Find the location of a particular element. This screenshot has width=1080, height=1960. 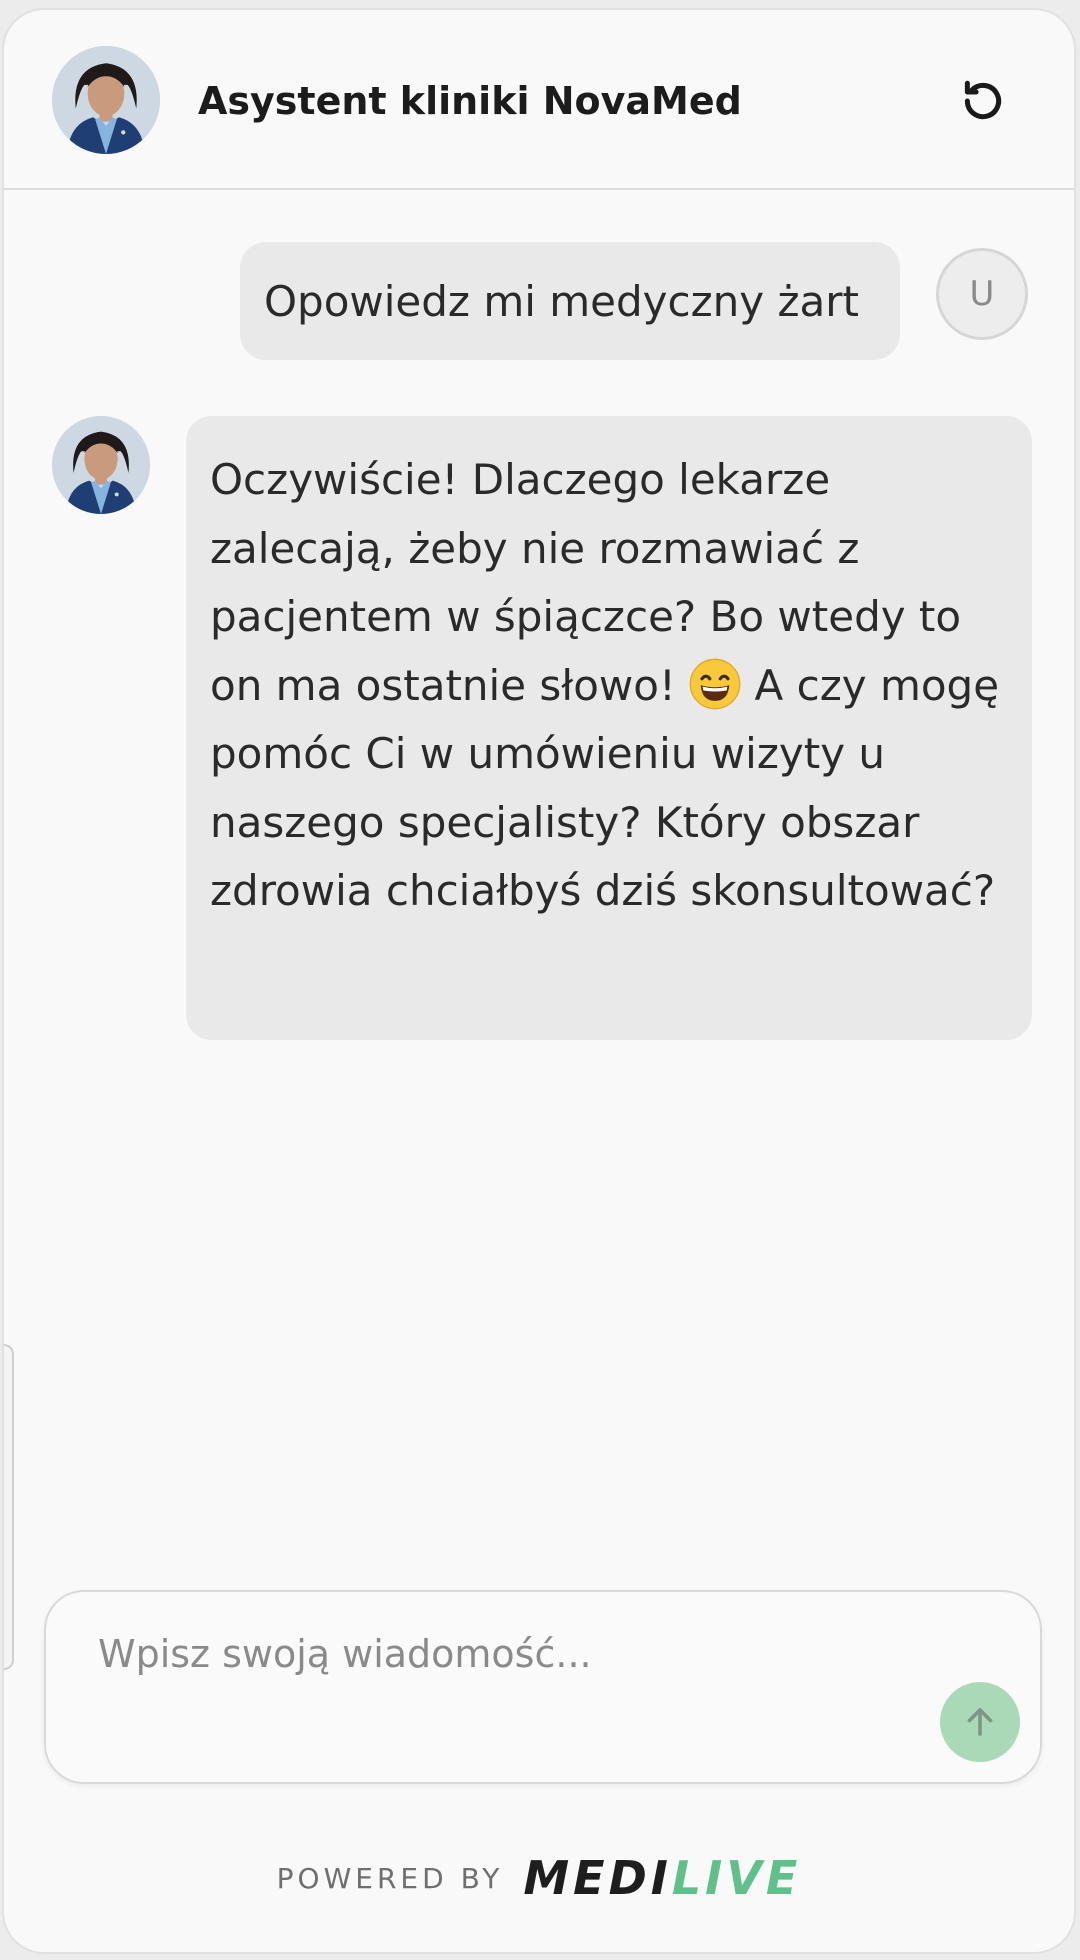

arrow-up-icon is located at coordinates (980, 1722).